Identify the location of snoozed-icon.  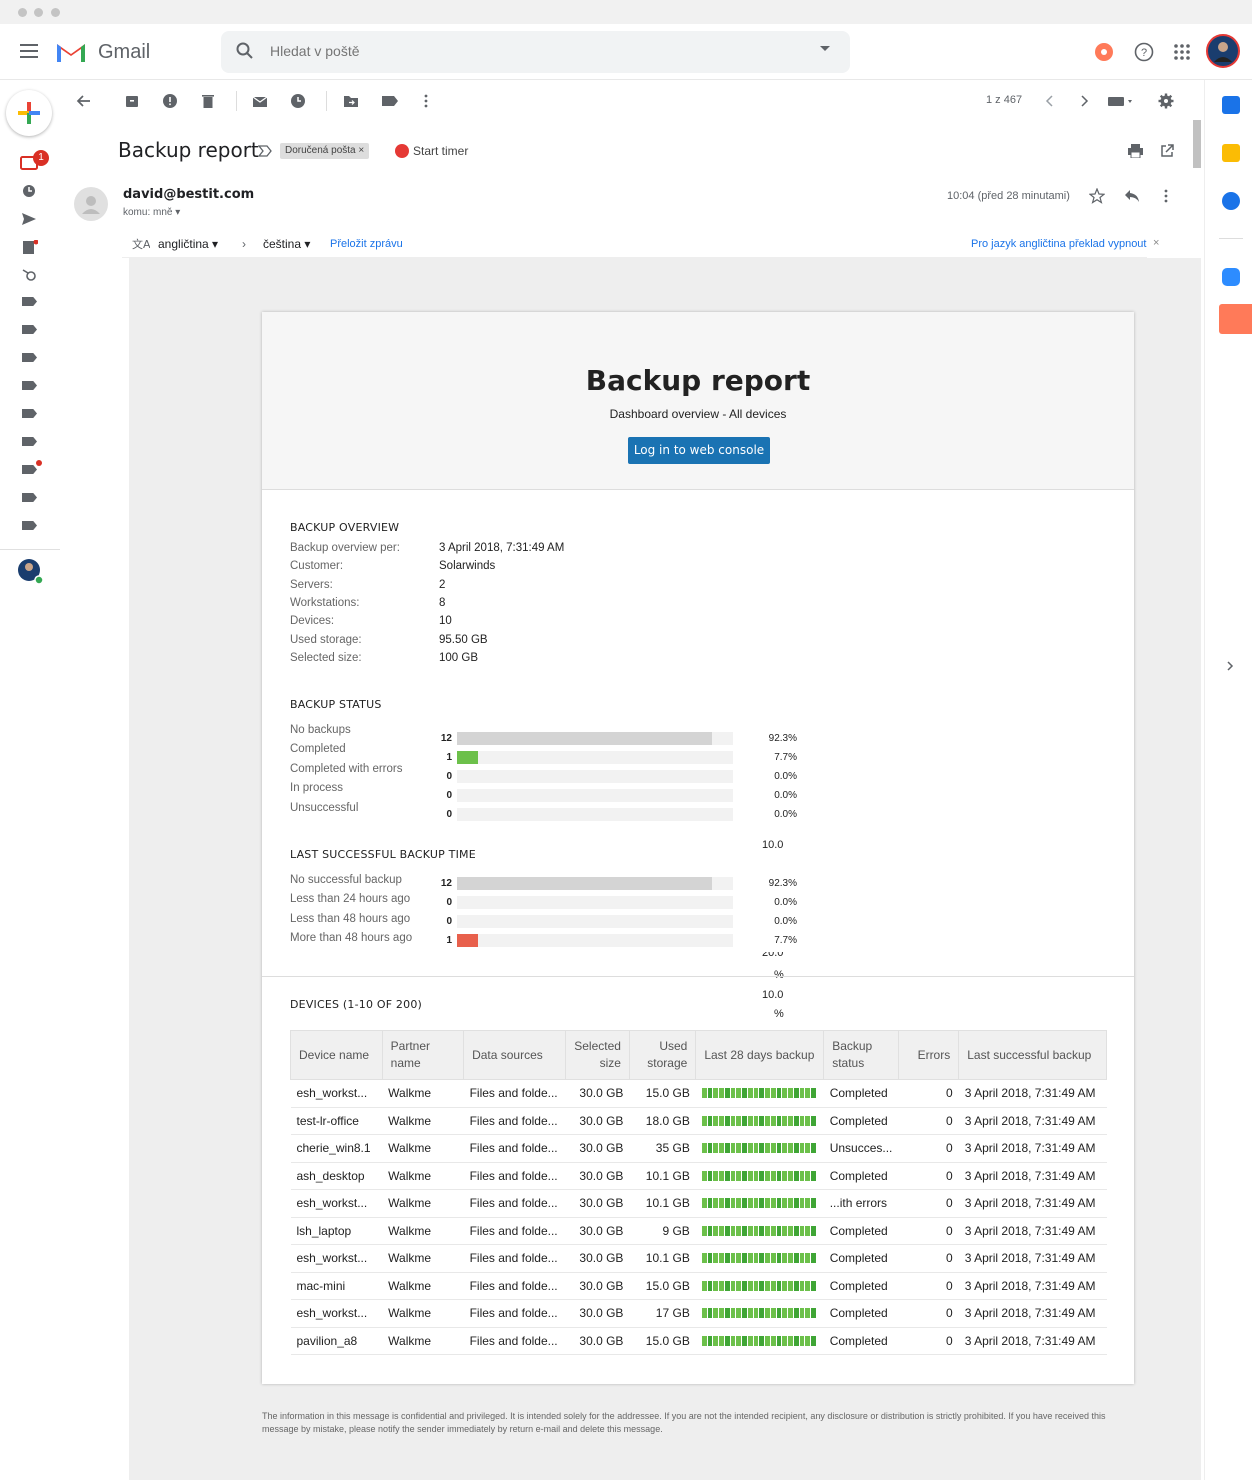
(29, 191).